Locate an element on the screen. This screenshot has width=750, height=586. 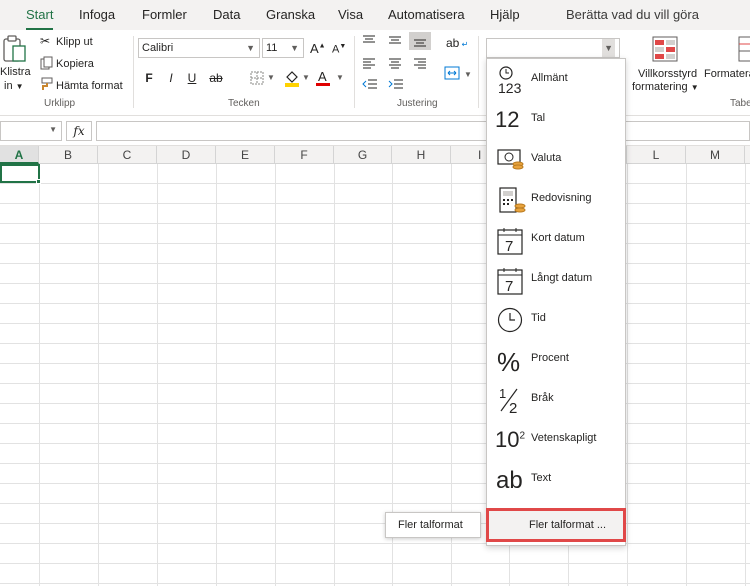
underline-button: U is located at coordinates (192, 78).